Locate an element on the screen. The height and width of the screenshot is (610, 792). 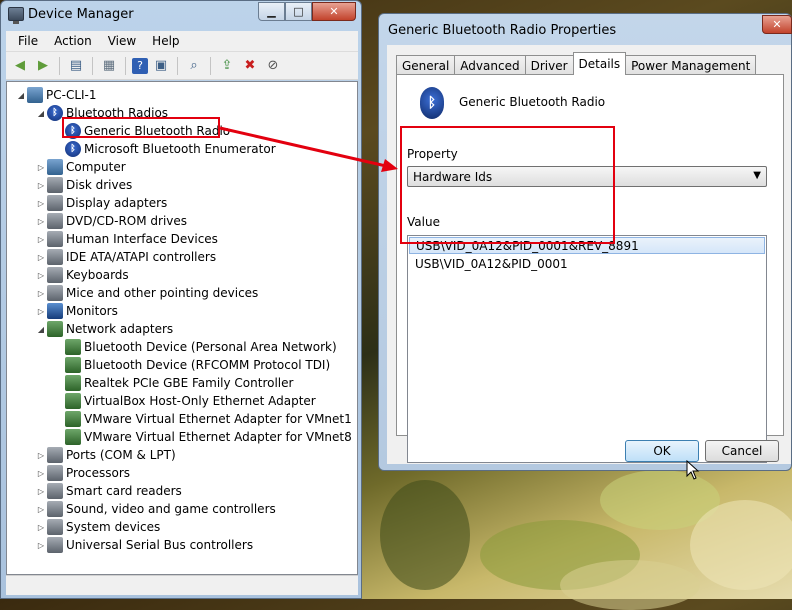
tree-category: ▷ Monitors is located at coordinates (76, 311).